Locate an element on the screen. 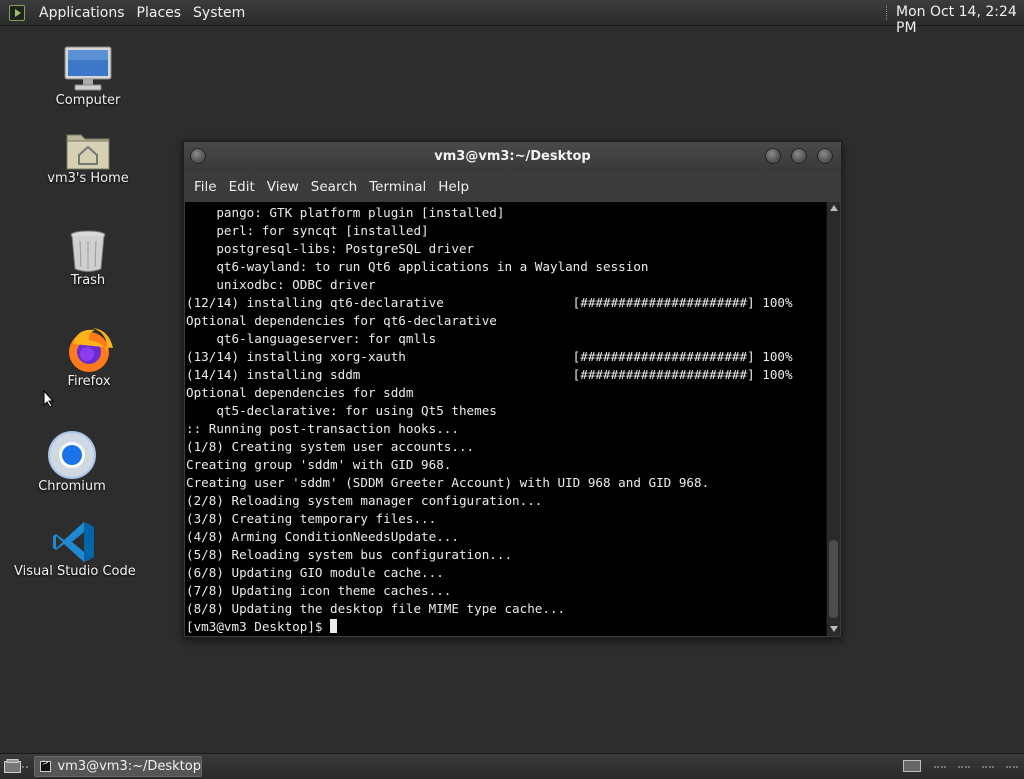 This screenshot has height=779, width=1024. workspace-switcher is located at coordinates (912, 766).